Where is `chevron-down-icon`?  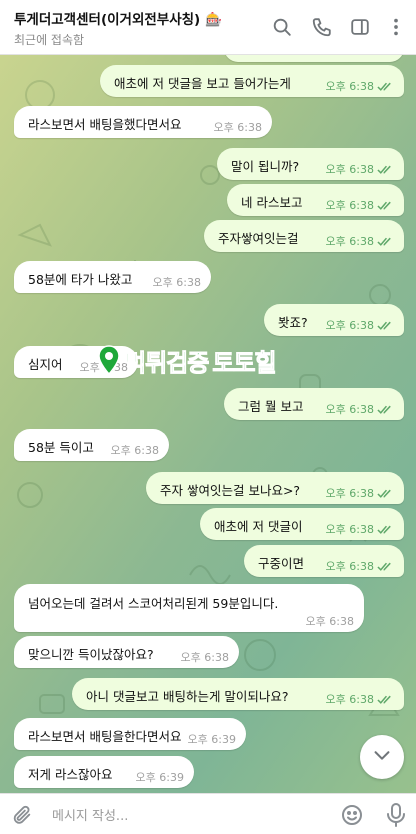 chevron-down-icon is located at coordinates (382, 757).